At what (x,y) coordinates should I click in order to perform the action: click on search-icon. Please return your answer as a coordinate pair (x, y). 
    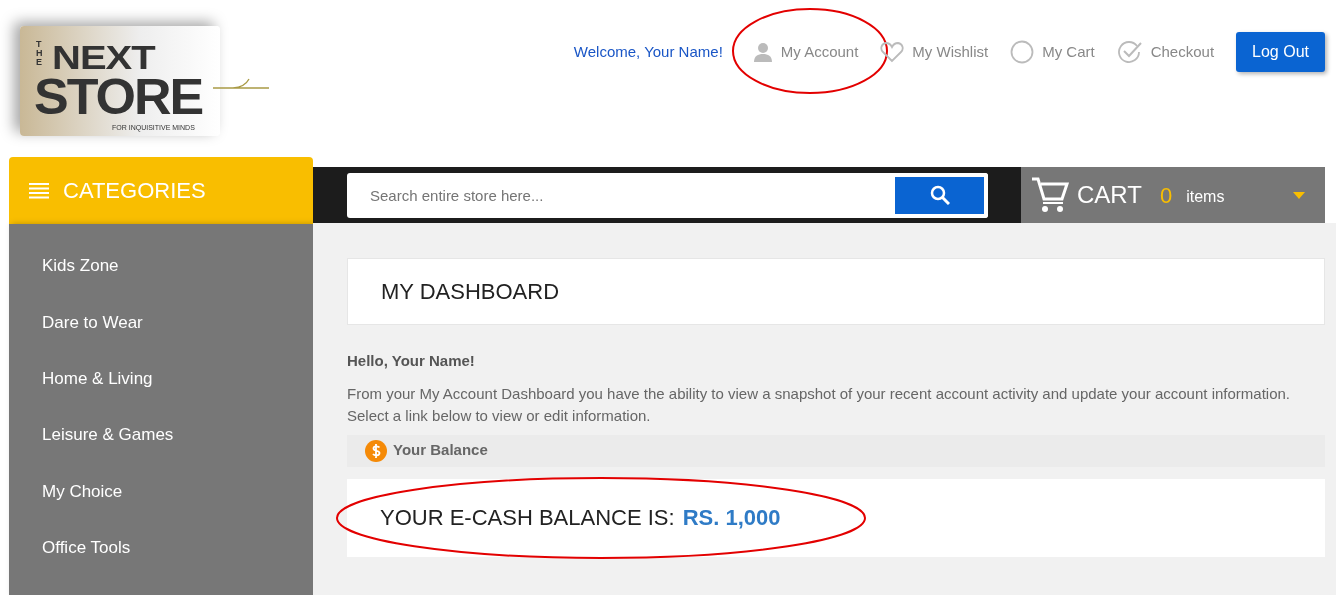
    Looking at the image, I should click on (939, 195).